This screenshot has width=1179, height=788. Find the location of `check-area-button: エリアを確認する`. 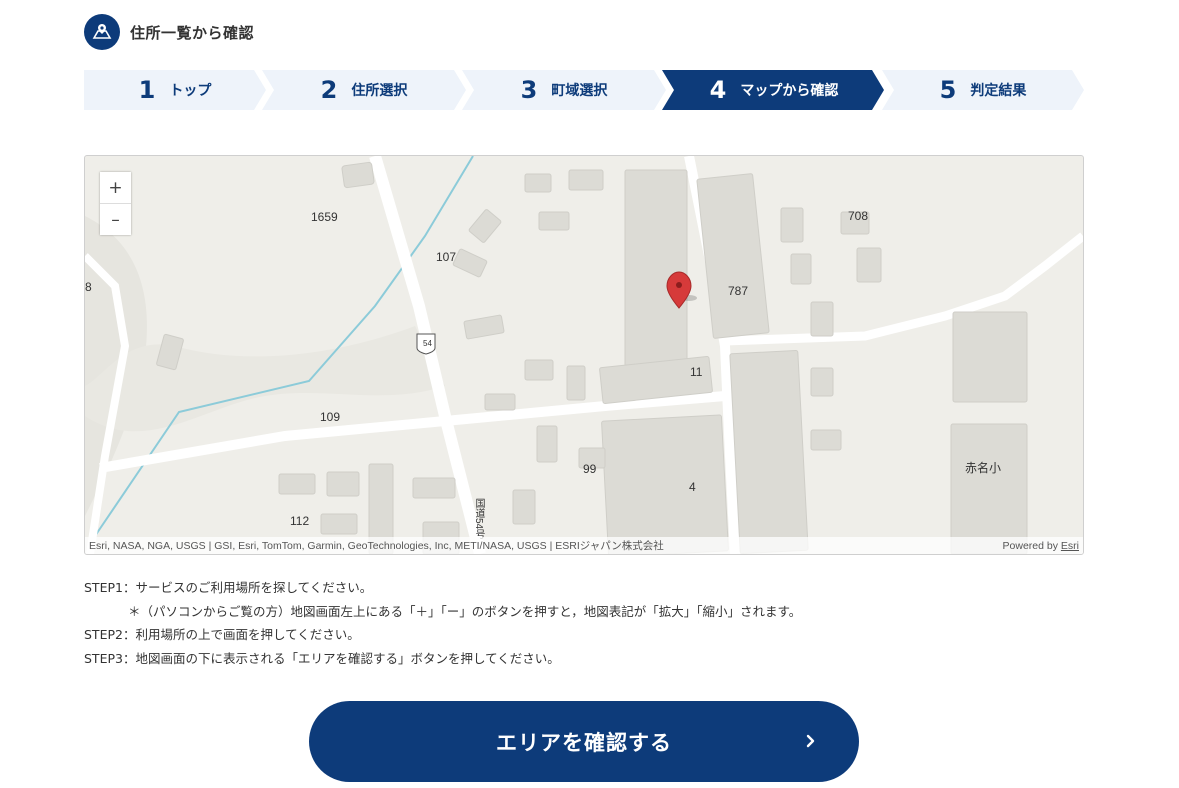

check-area-button: エリアを確認する is located at coordinates (584, 741).